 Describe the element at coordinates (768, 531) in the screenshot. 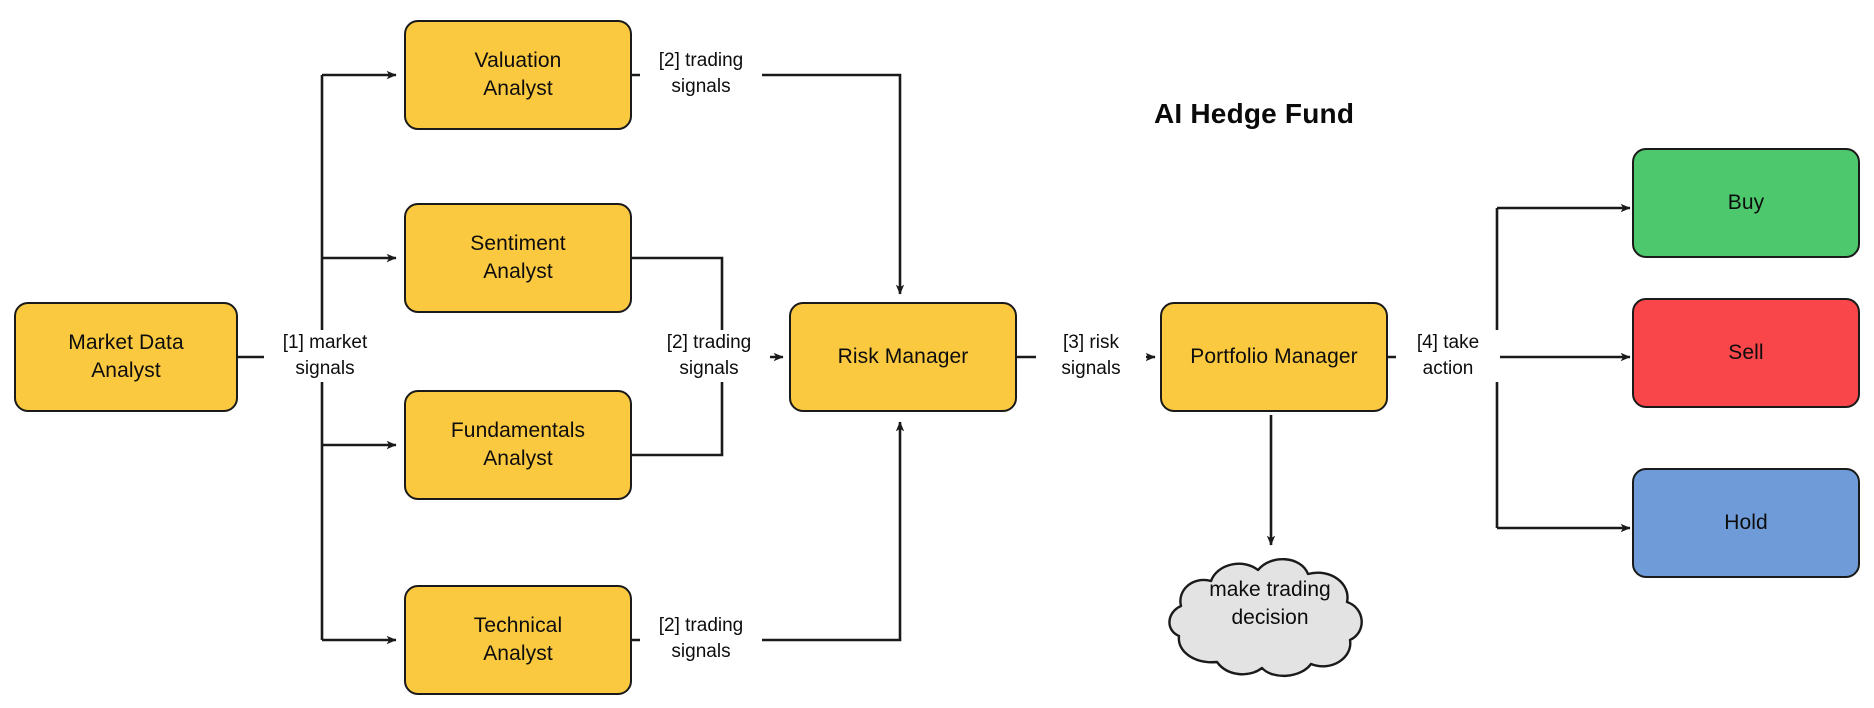

I see `edge-technical-to-risk` at that location.